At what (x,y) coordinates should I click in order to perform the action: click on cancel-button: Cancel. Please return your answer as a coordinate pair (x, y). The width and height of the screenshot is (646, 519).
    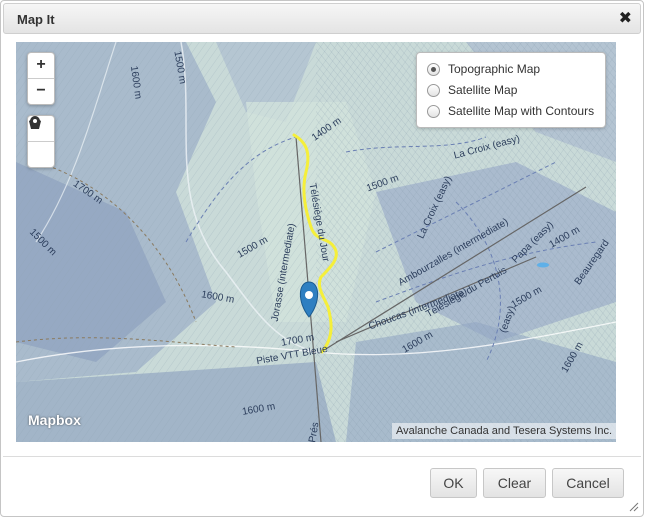
    Looking at the image, I should click on (588, 483).